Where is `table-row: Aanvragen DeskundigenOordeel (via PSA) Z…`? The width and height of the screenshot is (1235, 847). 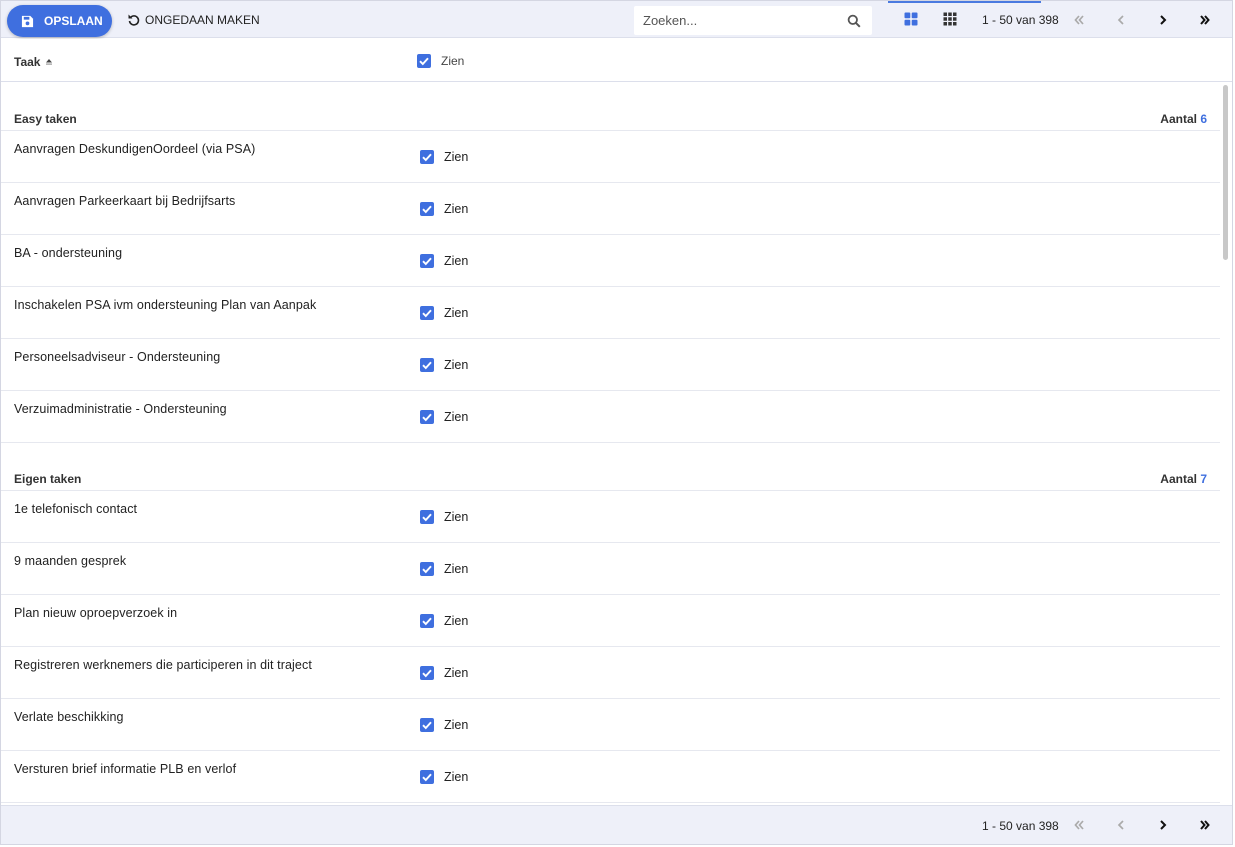
table-row: Aanvragen DeskundigenOordeel (via PSA) Z… is located at coordinates (610, 157).